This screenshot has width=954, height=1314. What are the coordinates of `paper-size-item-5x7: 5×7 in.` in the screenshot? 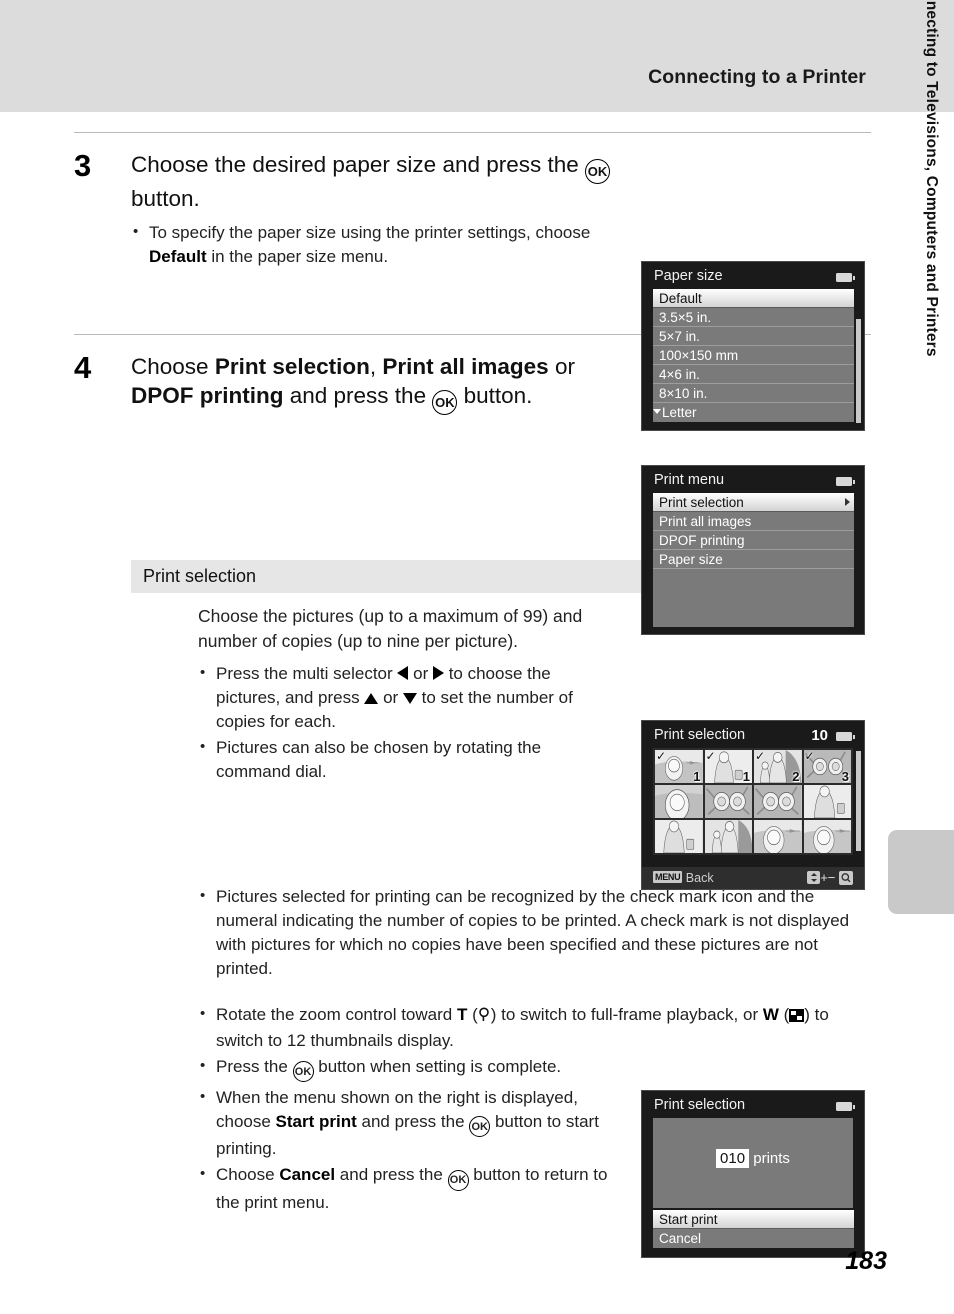 It's located at (753, 336).